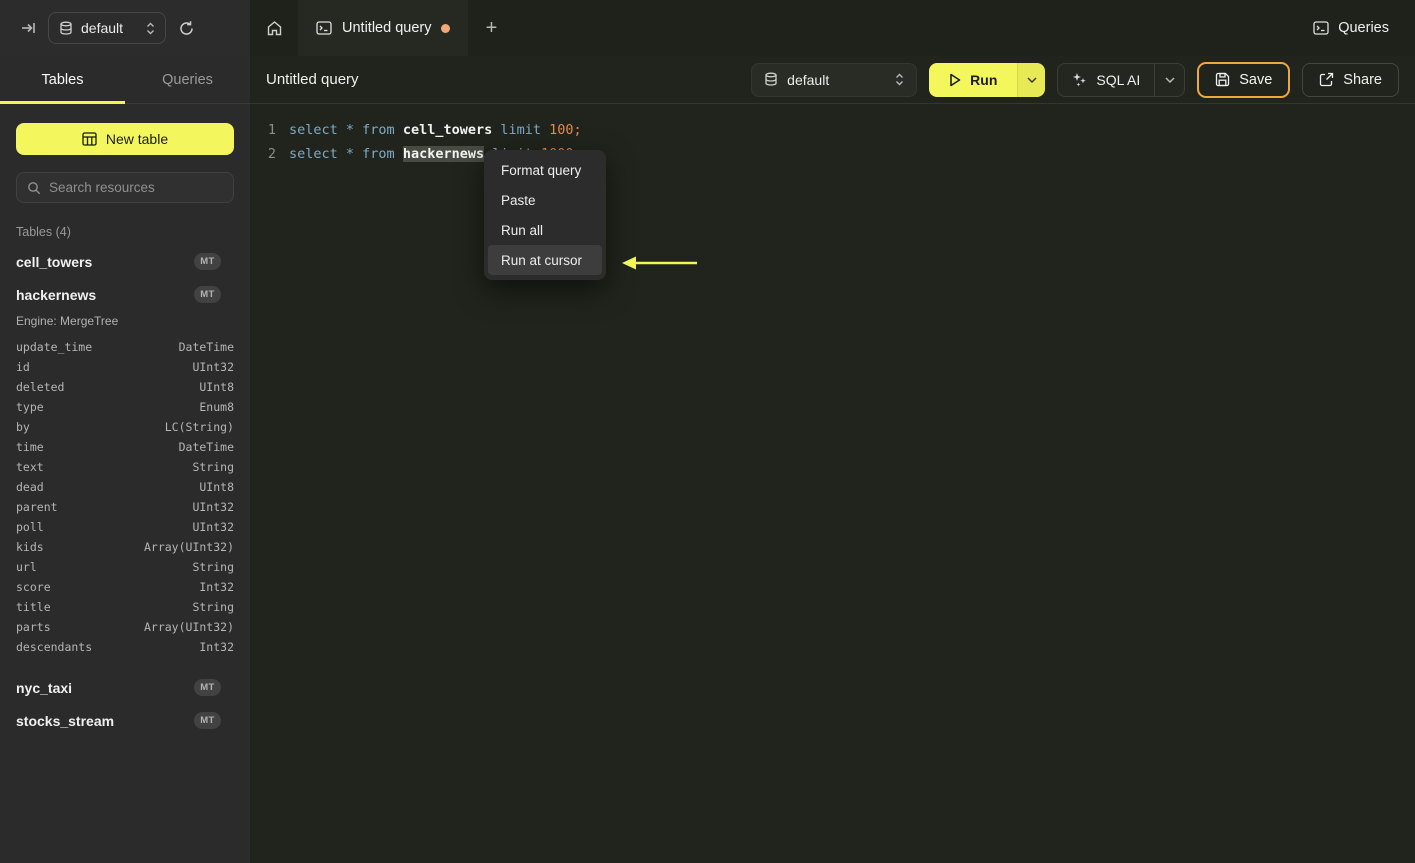 The image size is (1415, 863). What do you see at coordinates (125, 607) in the screenshot?
I see `column-row: title String` at bounding box center [125, 607].